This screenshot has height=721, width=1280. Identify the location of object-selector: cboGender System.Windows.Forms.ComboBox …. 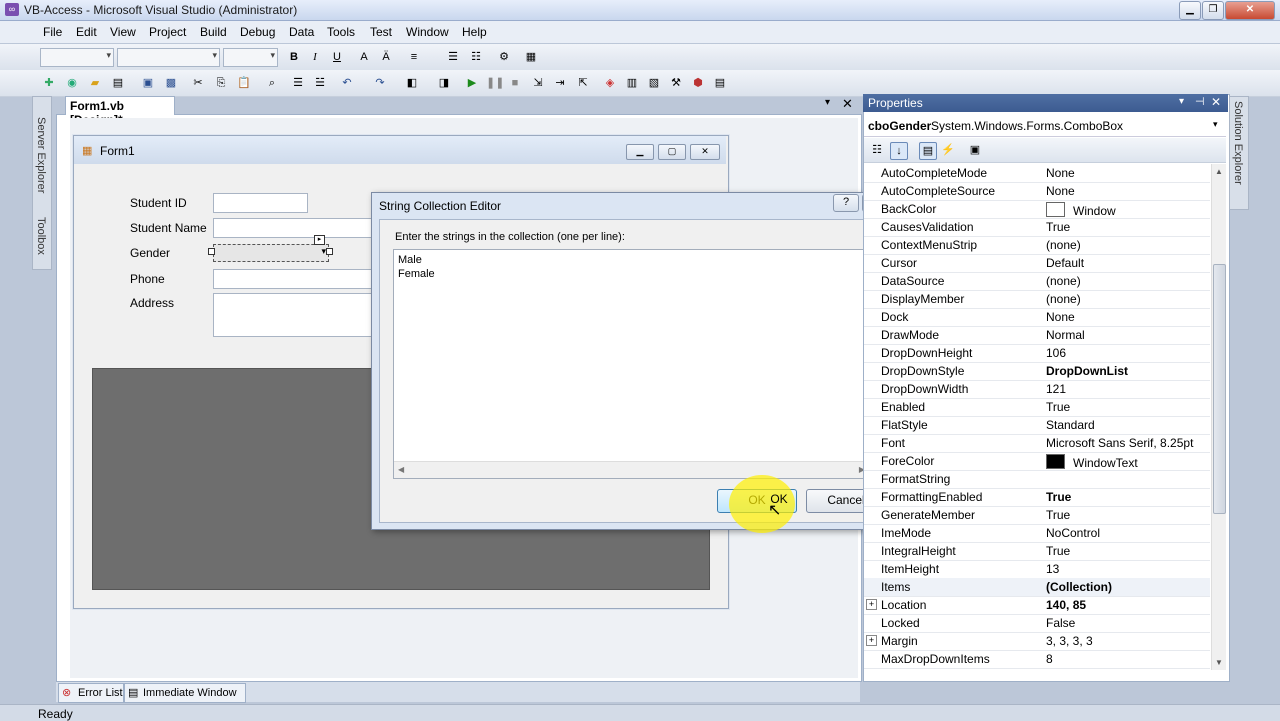
(1045, 125).